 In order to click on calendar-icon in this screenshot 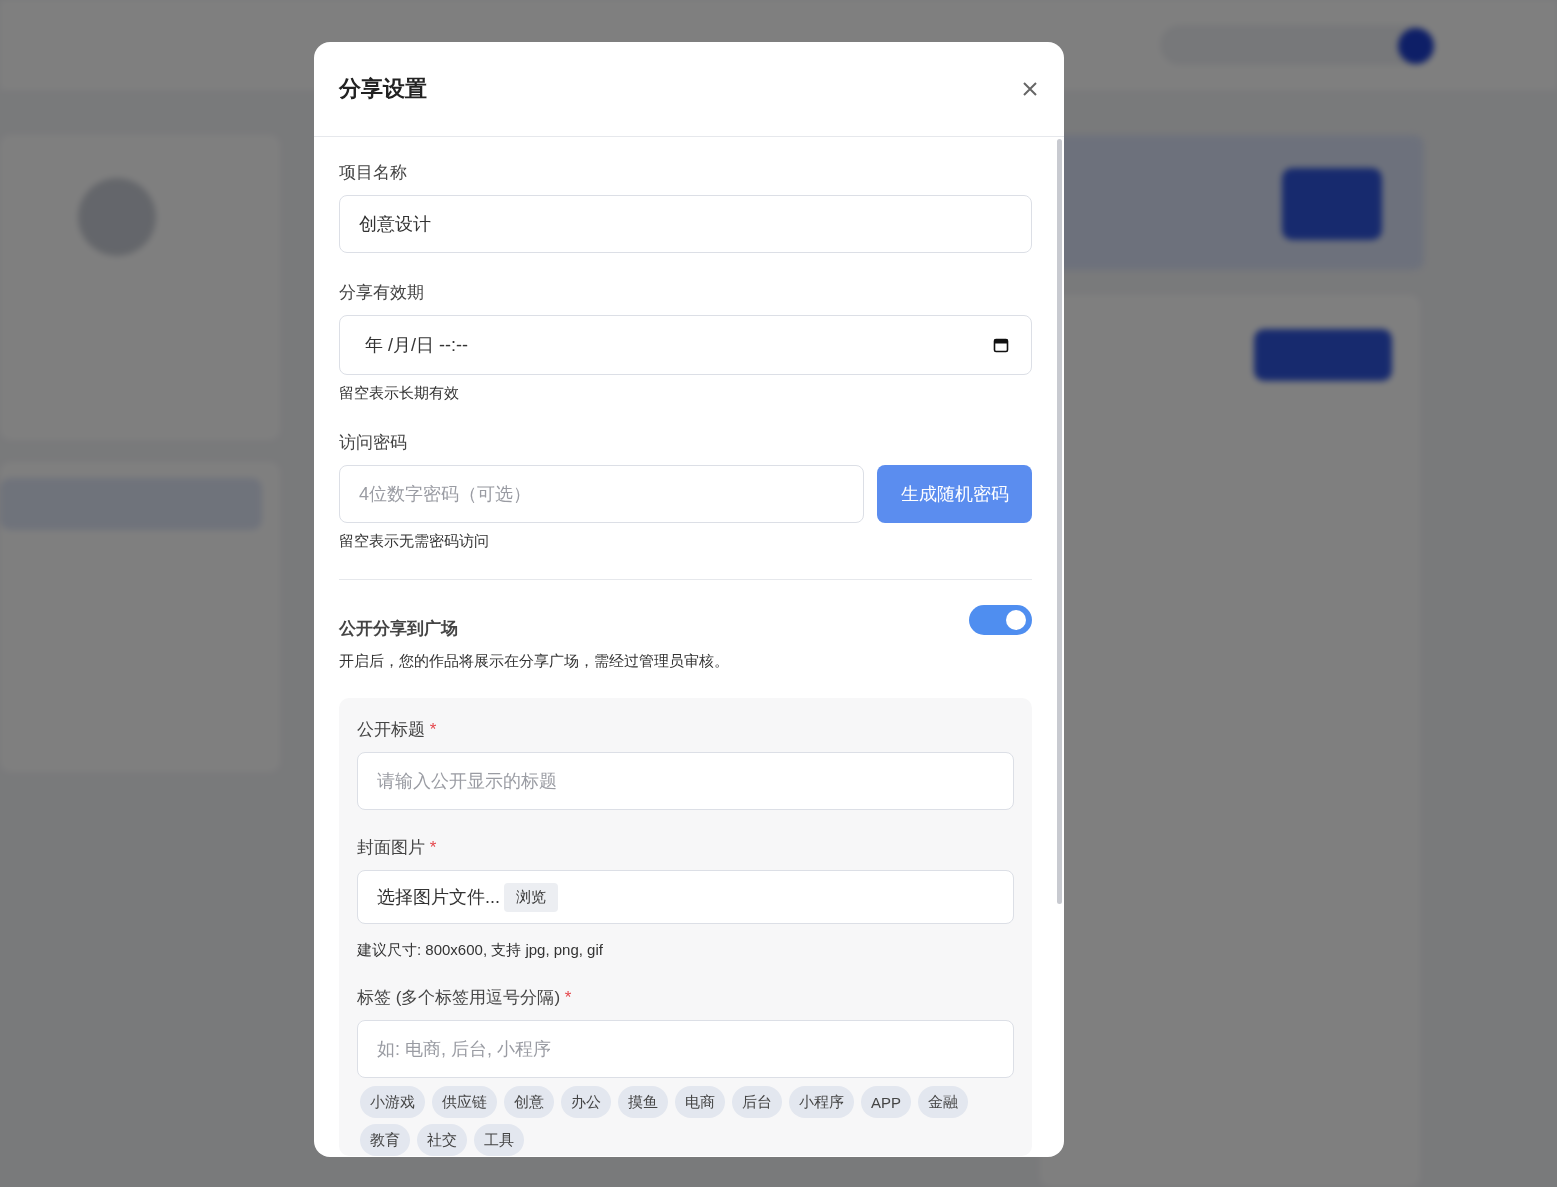, I will do `click(1001, 345)`.